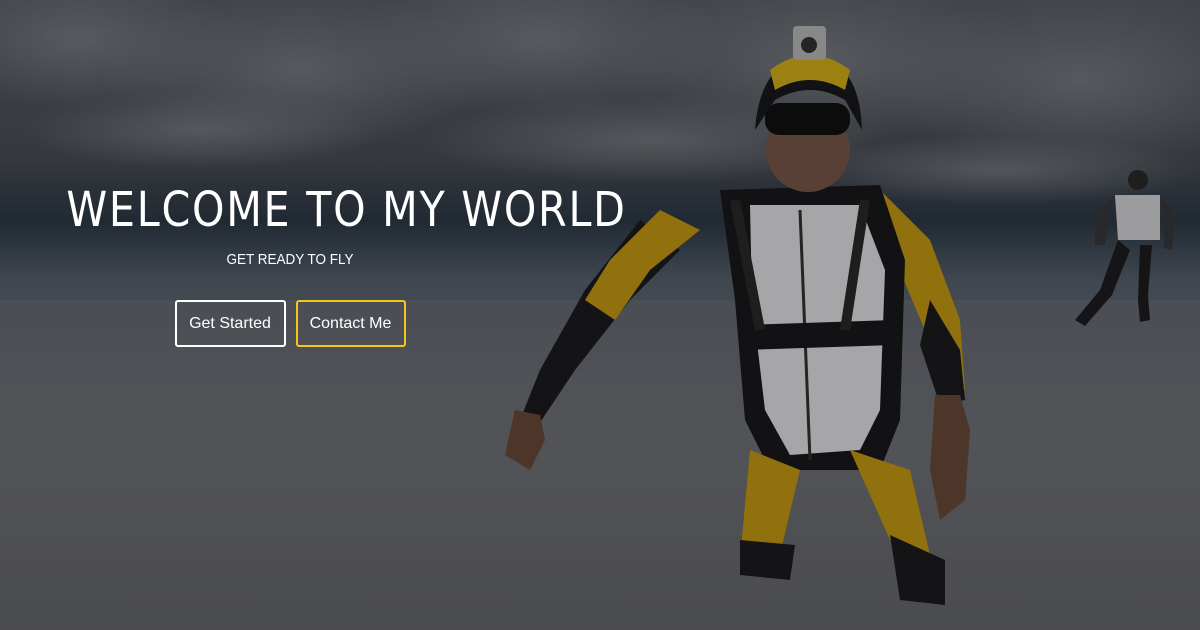  Describe the element at coordinates (230, 323) in the screenshot. I see `get-started-button: Get Started` at that location.